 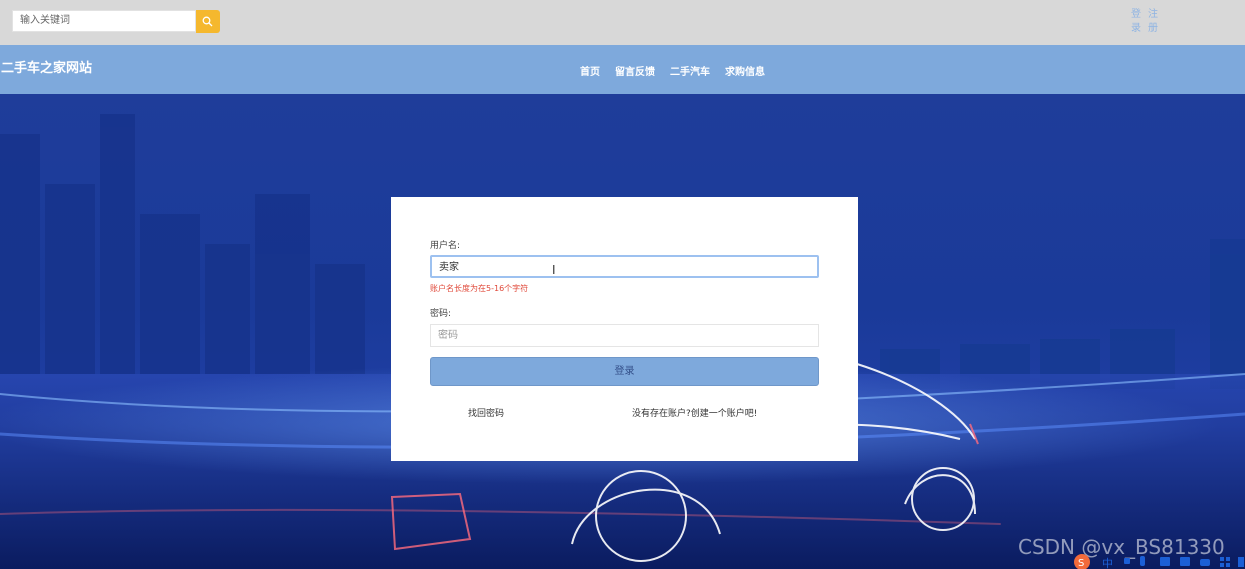 I want to click on main-navbar: 二手车之家网站 首页 留言反馈 二手汽车 求购信息, so click(x=622, y=69).